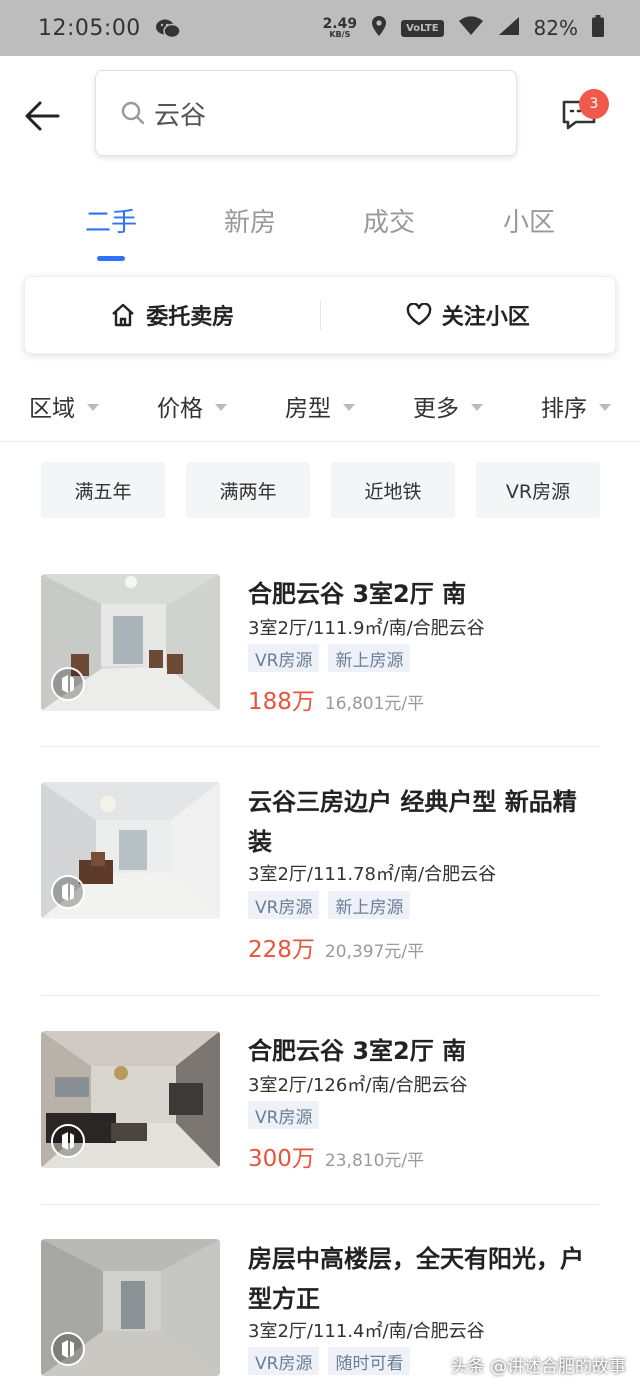 Image resolution: width=640 pixels, height=1387 pixels. What do you see at coordinates (168, 28) in the screenshot?
I see `wechat-icon` at bounding box center [168, 28].